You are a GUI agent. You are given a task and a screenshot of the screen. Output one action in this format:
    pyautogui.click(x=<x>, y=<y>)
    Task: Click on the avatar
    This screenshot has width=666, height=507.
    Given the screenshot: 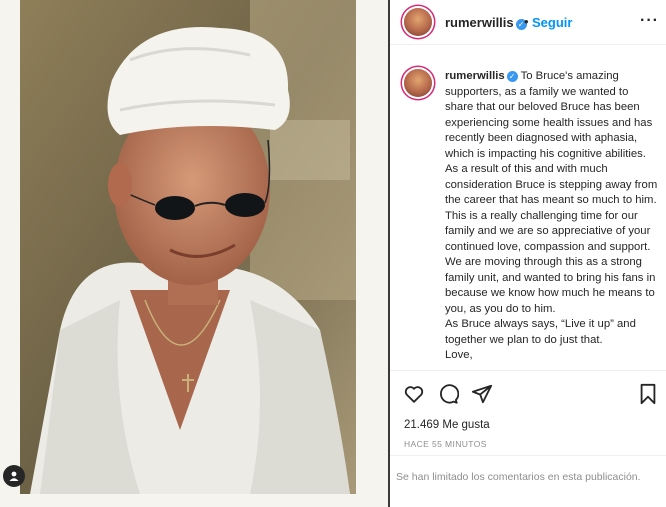 What is the action you would take?
    pyautogui.click(x=418, y=22)
    